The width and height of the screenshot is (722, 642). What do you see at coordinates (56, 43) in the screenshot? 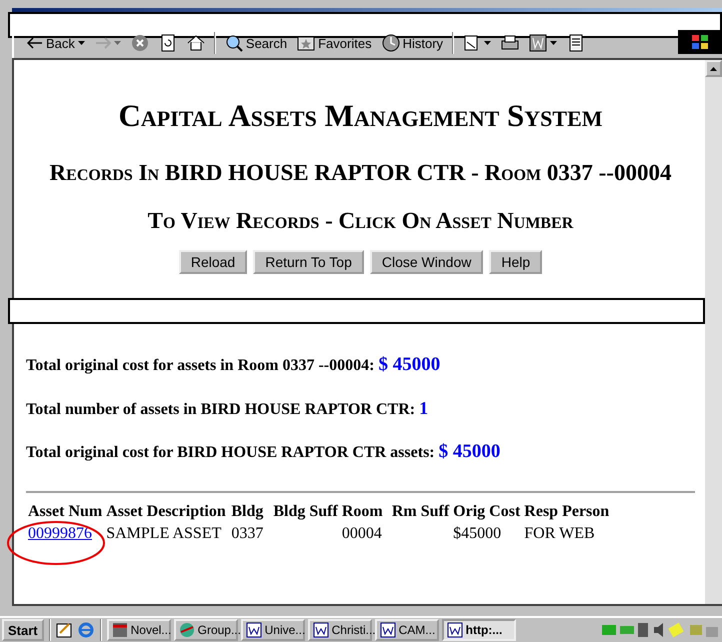
I see `back-button: Back` at bounding box center [56, 43].